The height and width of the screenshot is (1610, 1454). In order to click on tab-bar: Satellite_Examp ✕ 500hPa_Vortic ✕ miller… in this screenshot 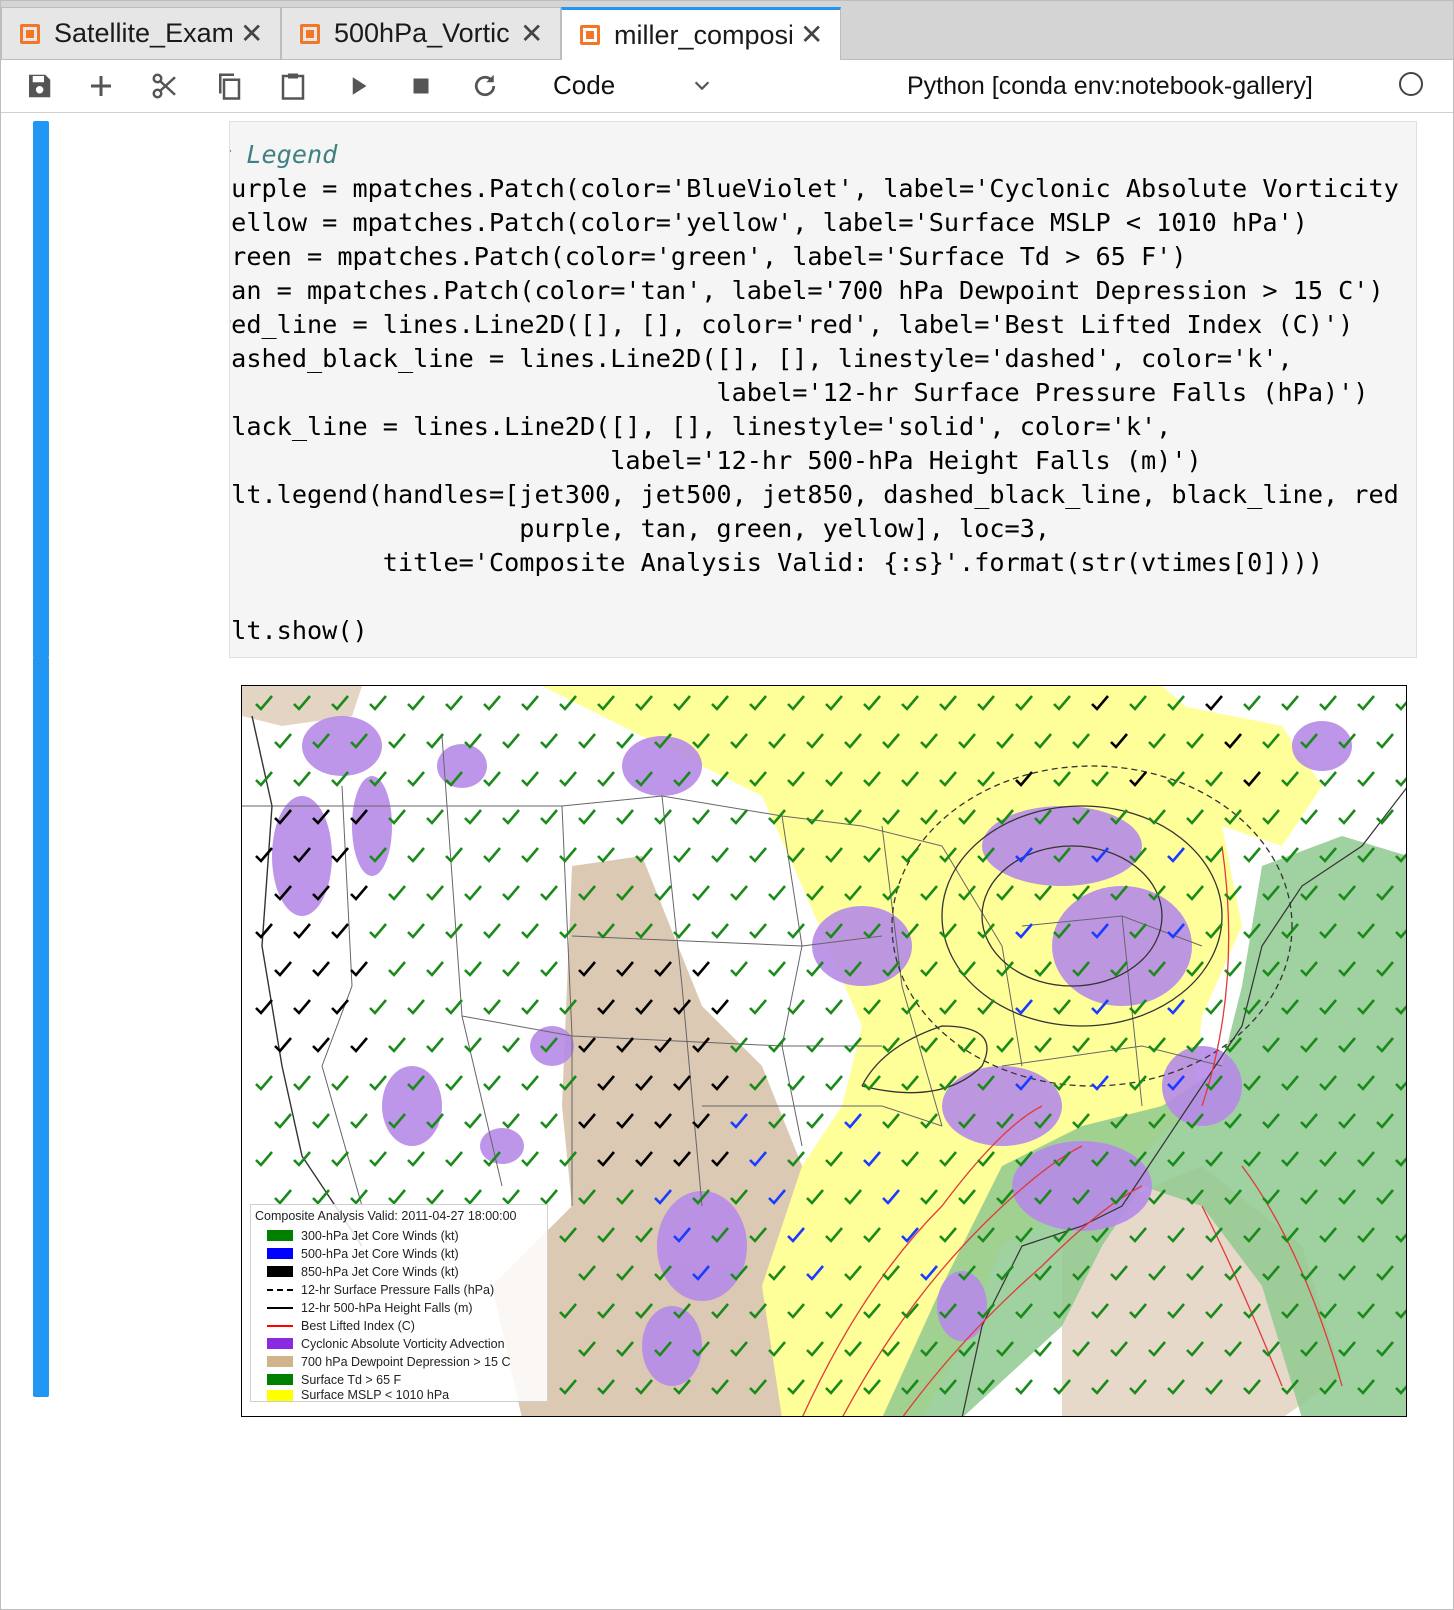, I will do `click(727, 30)`.